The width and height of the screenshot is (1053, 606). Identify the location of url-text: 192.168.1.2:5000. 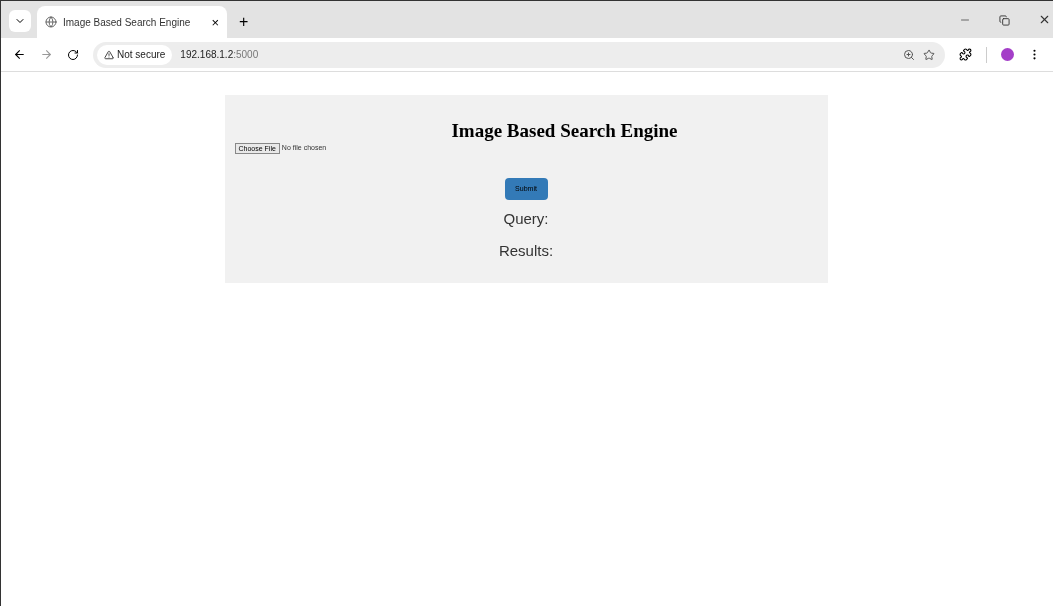
(219, 55).